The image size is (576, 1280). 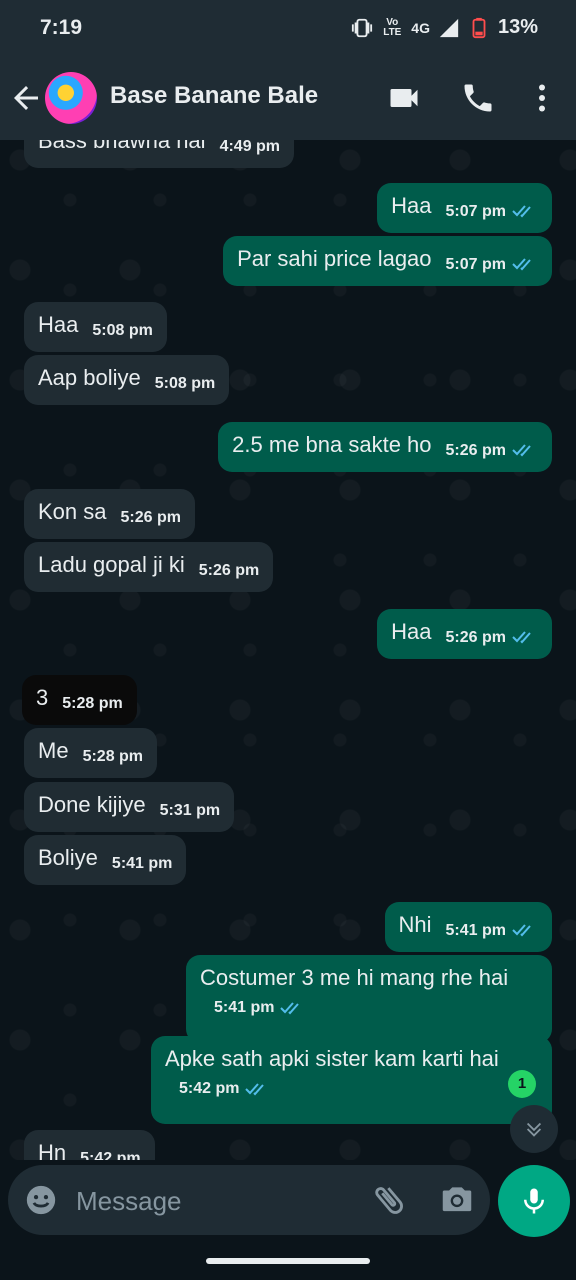 I want to click on message-text: Kon sa, so click(x=72, y=511).